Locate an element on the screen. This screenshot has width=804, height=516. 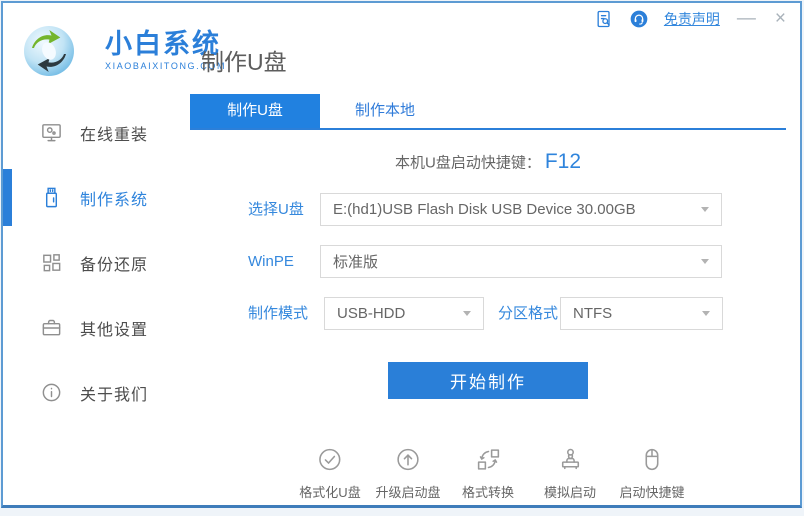
backup-restore-icon is located at coordinates (51, 262).